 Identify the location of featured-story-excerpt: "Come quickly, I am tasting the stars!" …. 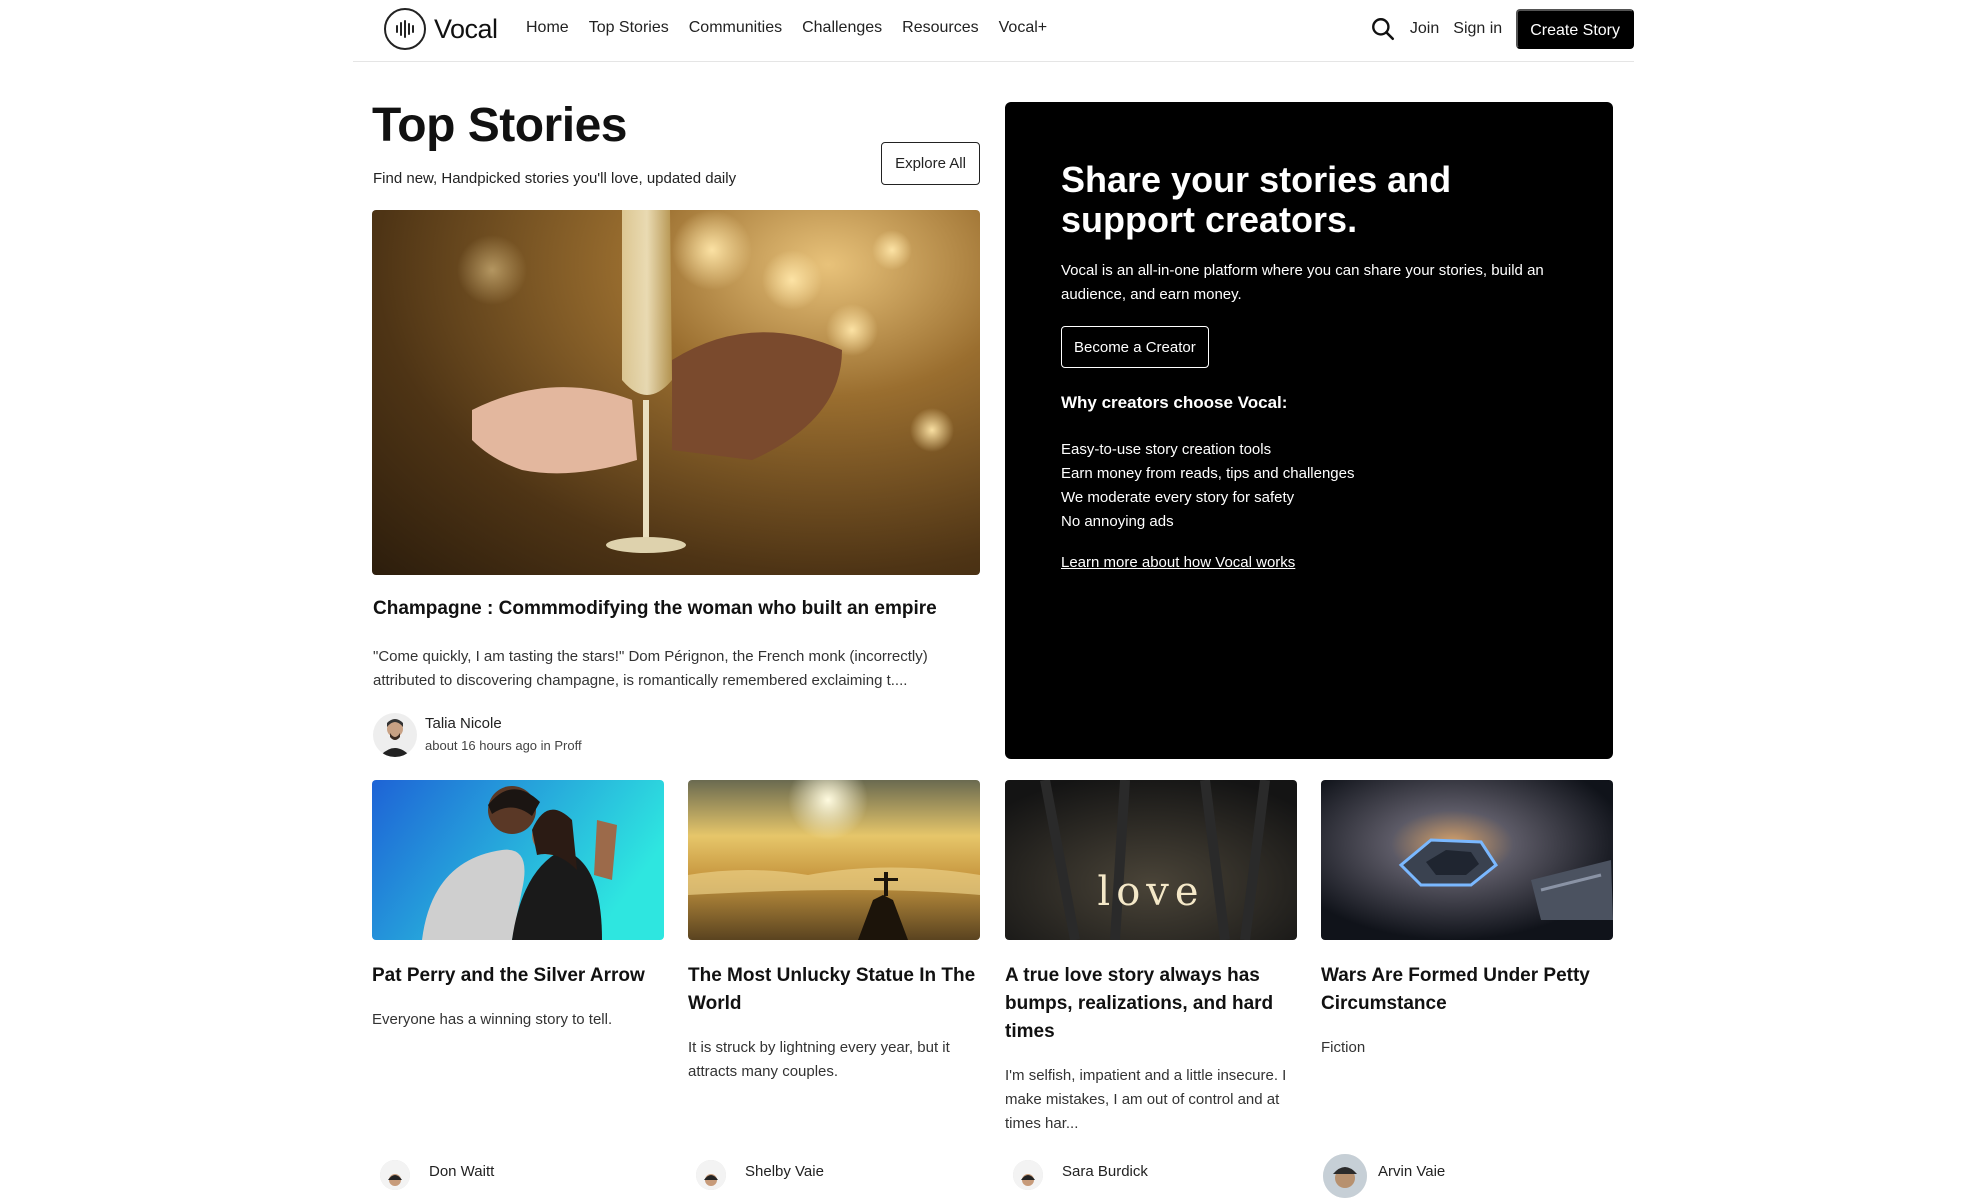
(650, 668).